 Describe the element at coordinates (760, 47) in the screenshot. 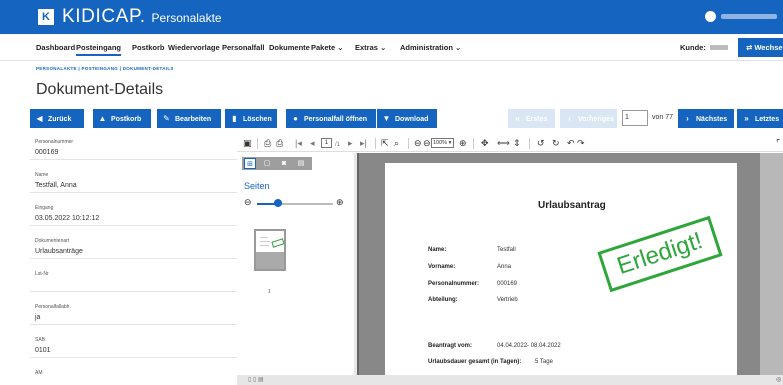

I see `wechseln-button: ⇄ Wechseln` at that location.